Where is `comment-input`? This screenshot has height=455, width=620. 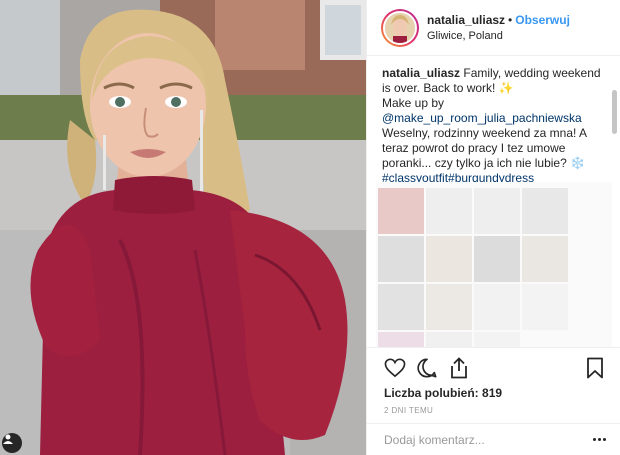
comment-input is located at coordinates (479, 439).